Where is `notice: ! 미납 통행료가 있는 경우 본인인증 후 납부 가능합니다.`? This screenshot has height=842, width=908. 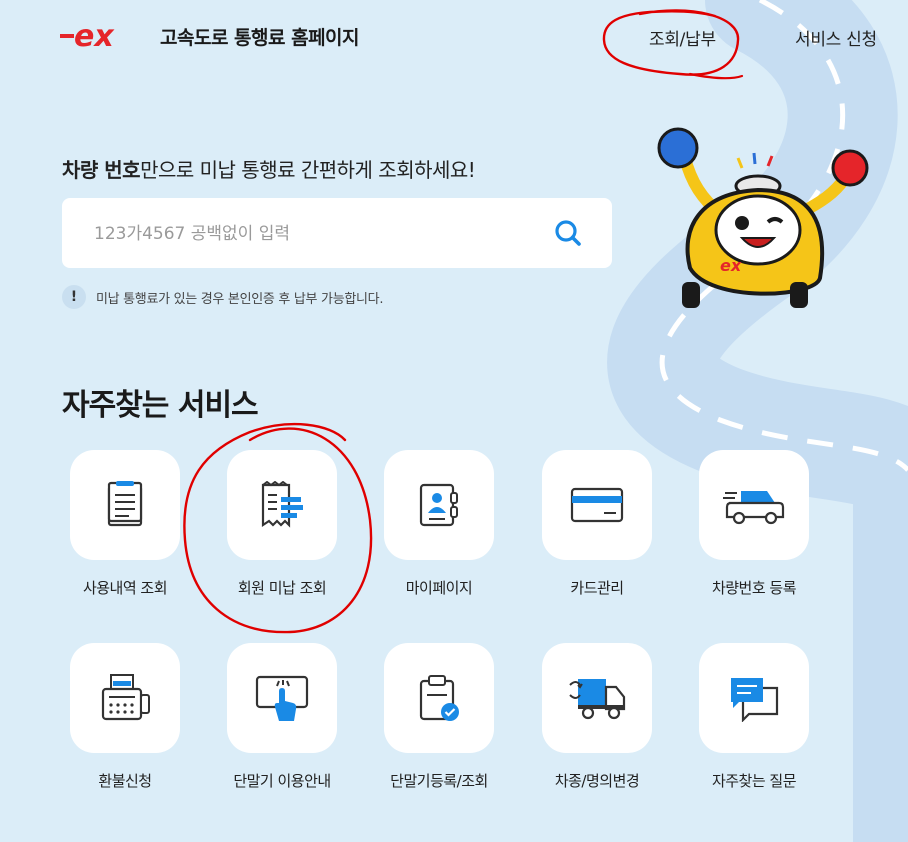 notice: ! 미납 통행료가 있는 경우 본인인증 후 납부 가능합니다. is located at coordinates (222, 297).